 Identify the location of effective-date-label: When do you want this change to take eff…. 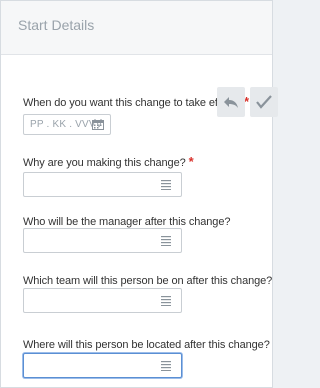
(132, 103).